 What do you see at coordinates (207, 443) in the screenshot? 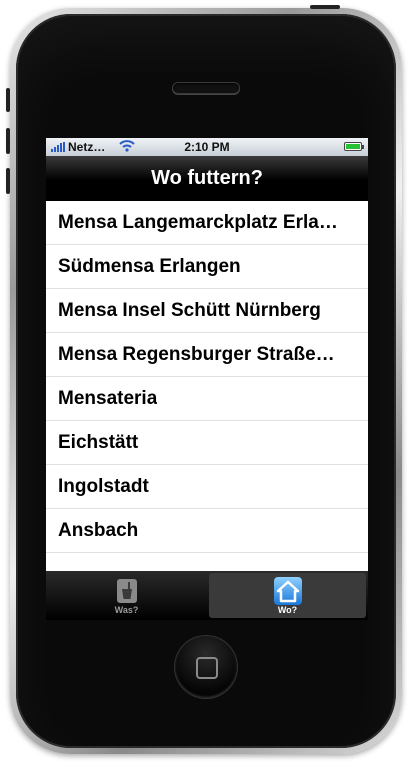
I see `list-item: Eichstätt` at bounding box center [207, 443].